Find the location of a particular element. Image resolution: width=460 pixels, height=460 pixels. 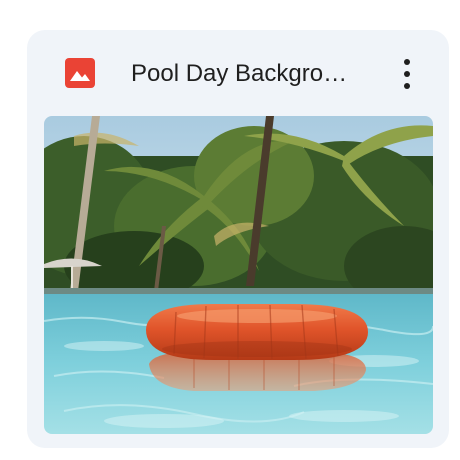

image-file-icon is located at coordinates (80, 73).